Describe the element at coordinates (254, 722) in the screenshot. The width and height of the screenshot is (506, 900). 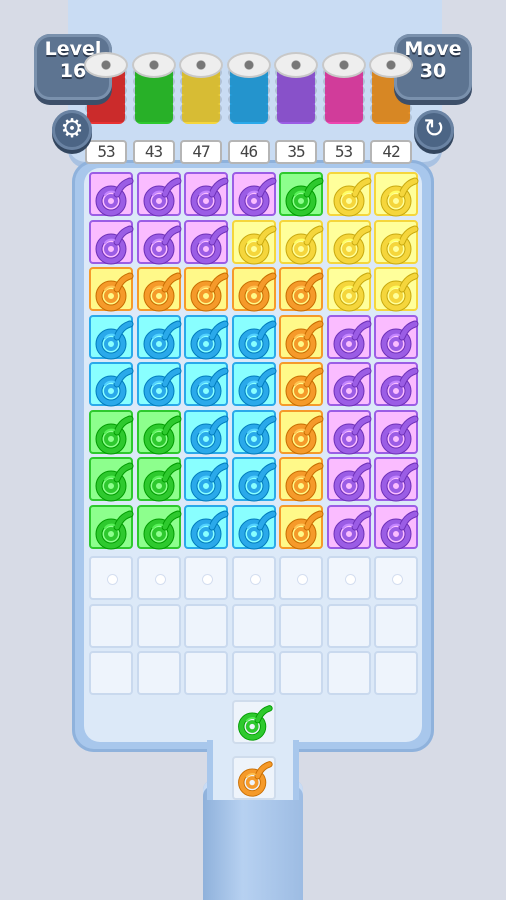
I see `queued-yarn-green` at that location.